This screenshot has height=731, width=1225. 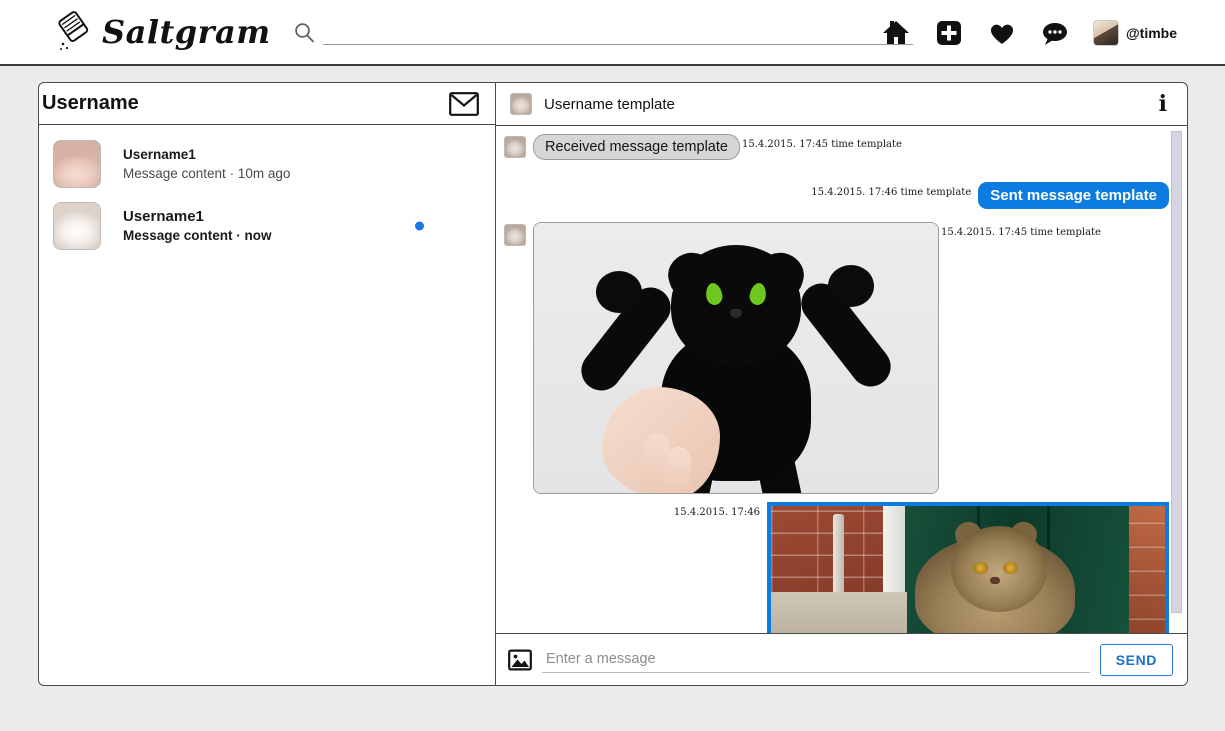 I want to click on conversation-preview: Message content · 10m ago, so click(x=207, y=173).